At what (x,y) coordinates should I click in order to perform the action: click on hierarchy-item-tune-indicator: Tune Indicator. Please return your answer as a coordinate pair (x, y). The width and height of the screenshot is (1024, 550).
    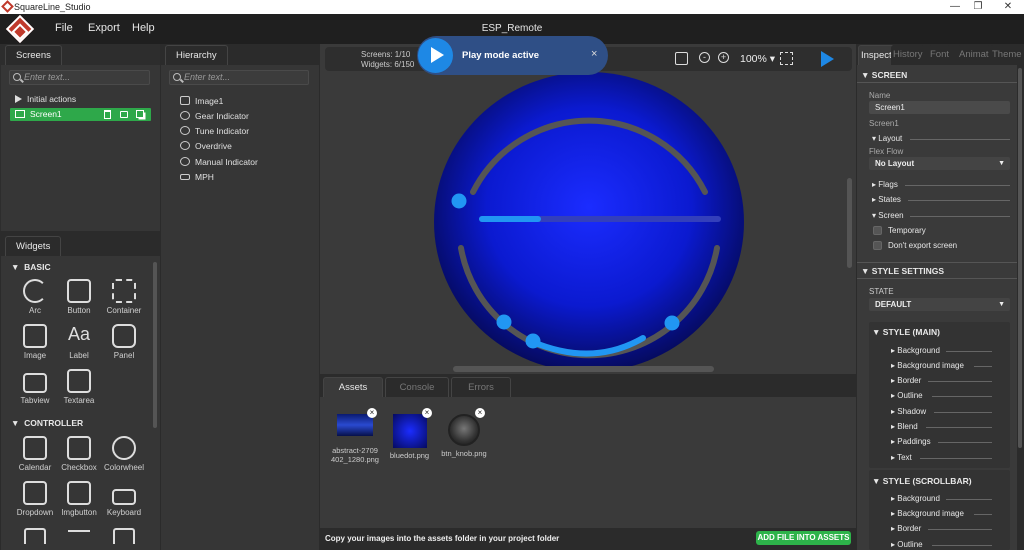
    Looking at the image, I should click on (214, 131).